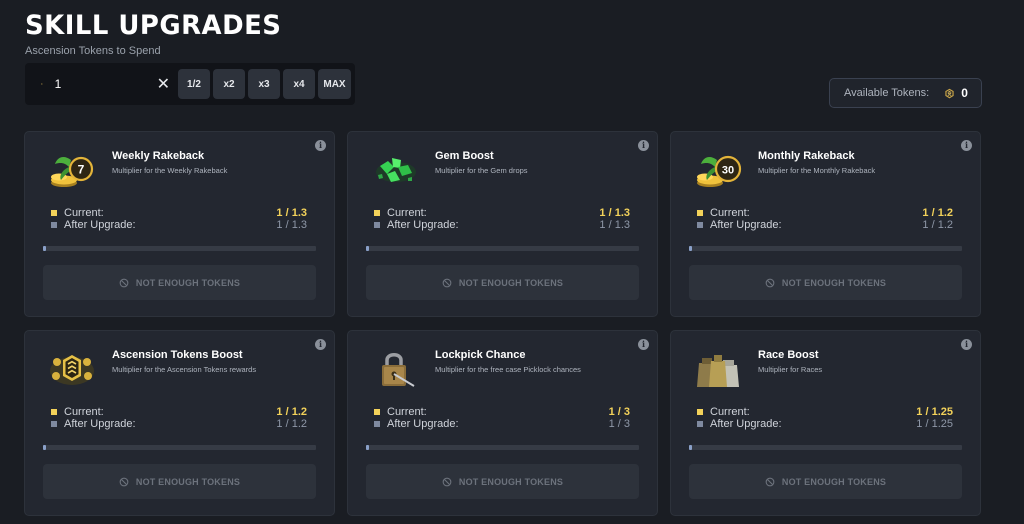 The height and width of the screenshot is (524, 1024). What do you see at coordinates (502, 412) in the screenshot?
I see `current-row: Current: 1 / 3` at bounding box center [502, 412].